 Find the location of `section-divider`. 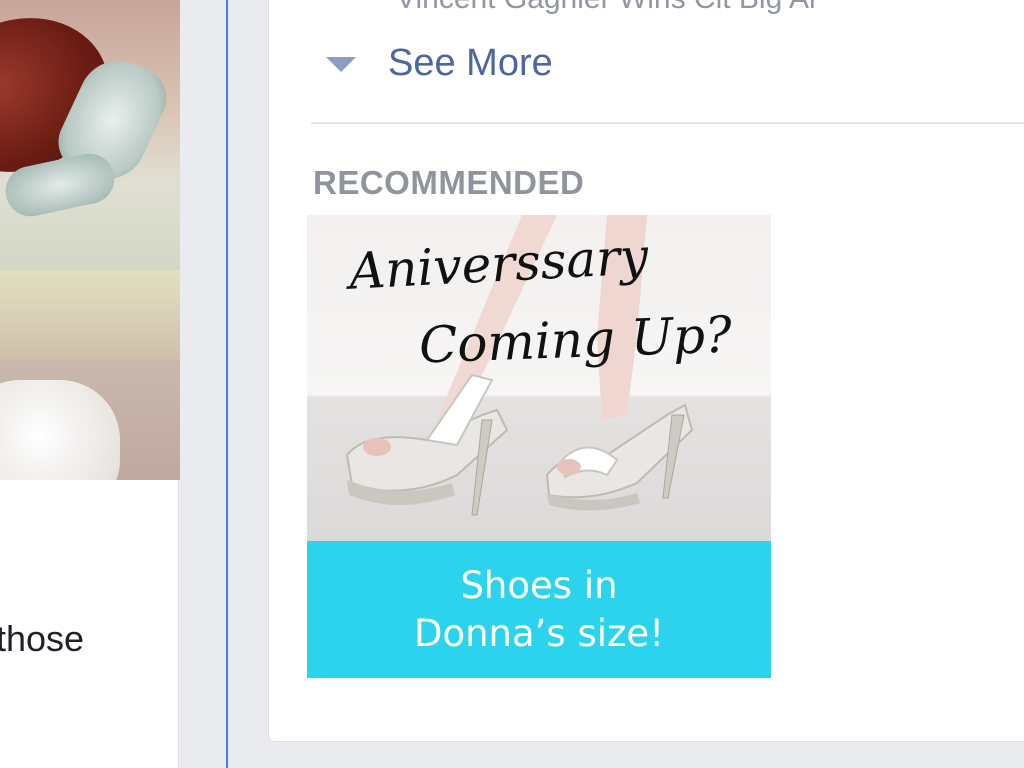

section-divider is located at coordinates (667, 123).